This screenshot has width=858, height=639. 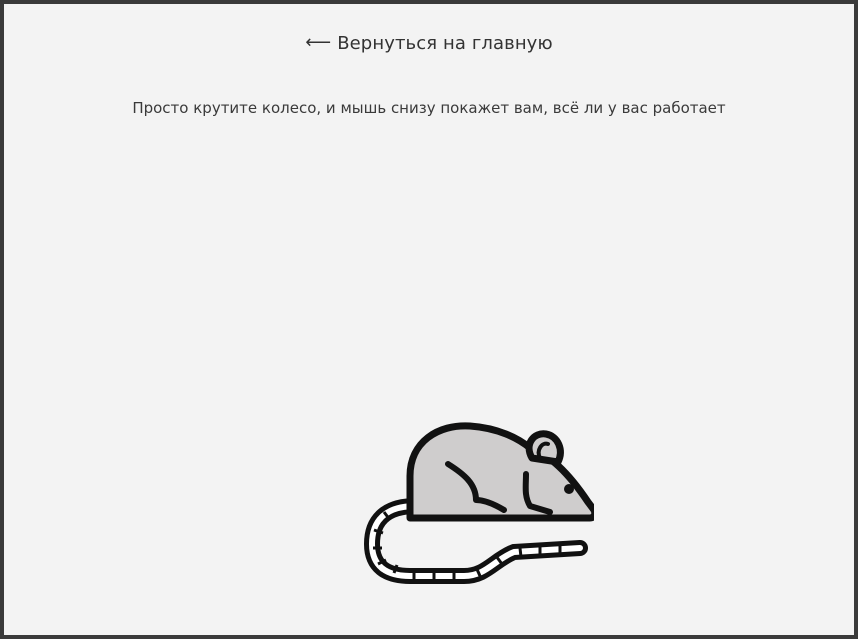 What do you see at coordinates (500, 472) in the screenshot?
I see `mouse-body` at bounding box center [500, 472].